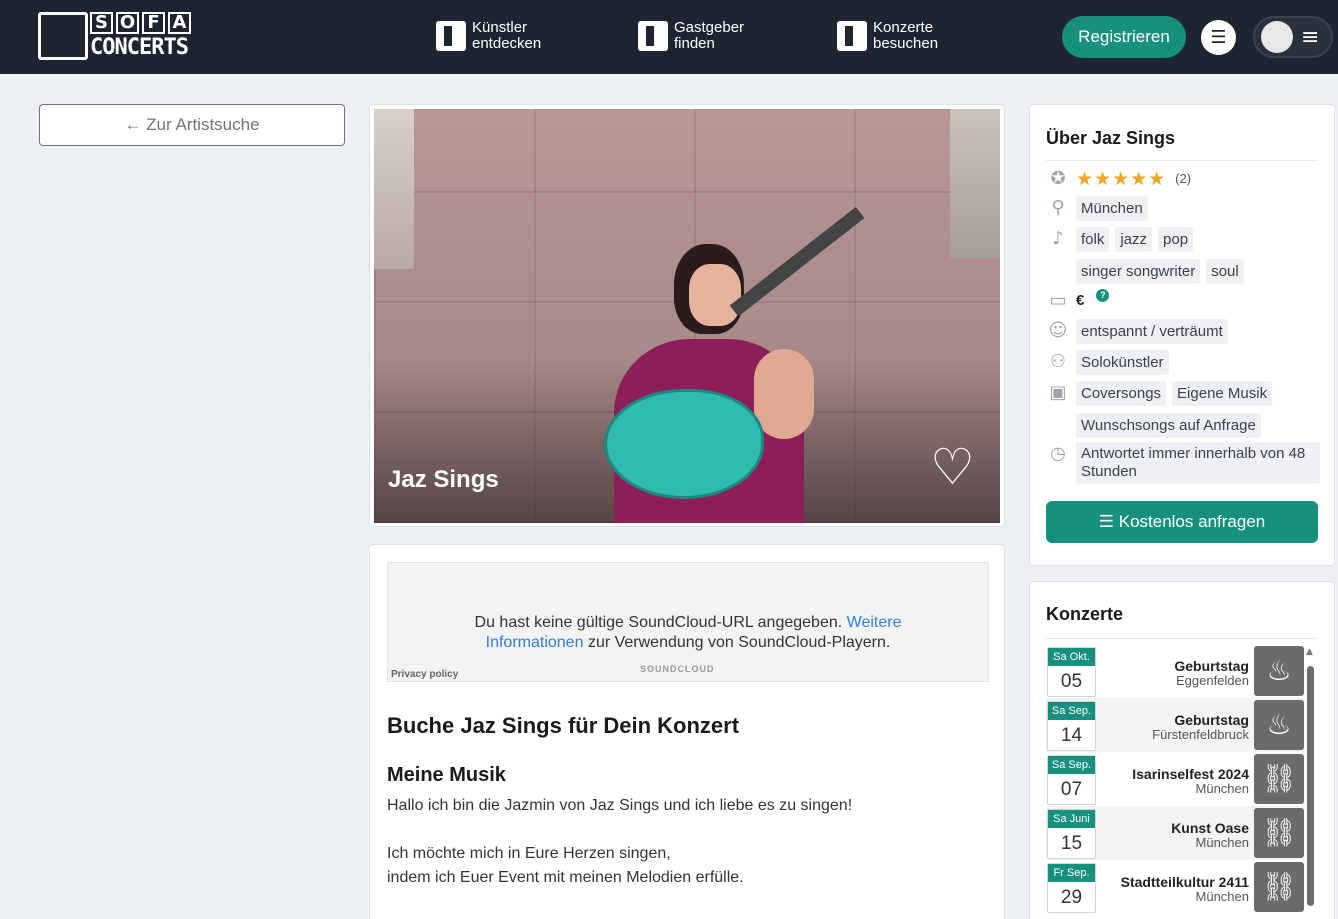  I want to click on request-for-free-button: ☰ Kostenlos anfragen, so click(1182, 522).